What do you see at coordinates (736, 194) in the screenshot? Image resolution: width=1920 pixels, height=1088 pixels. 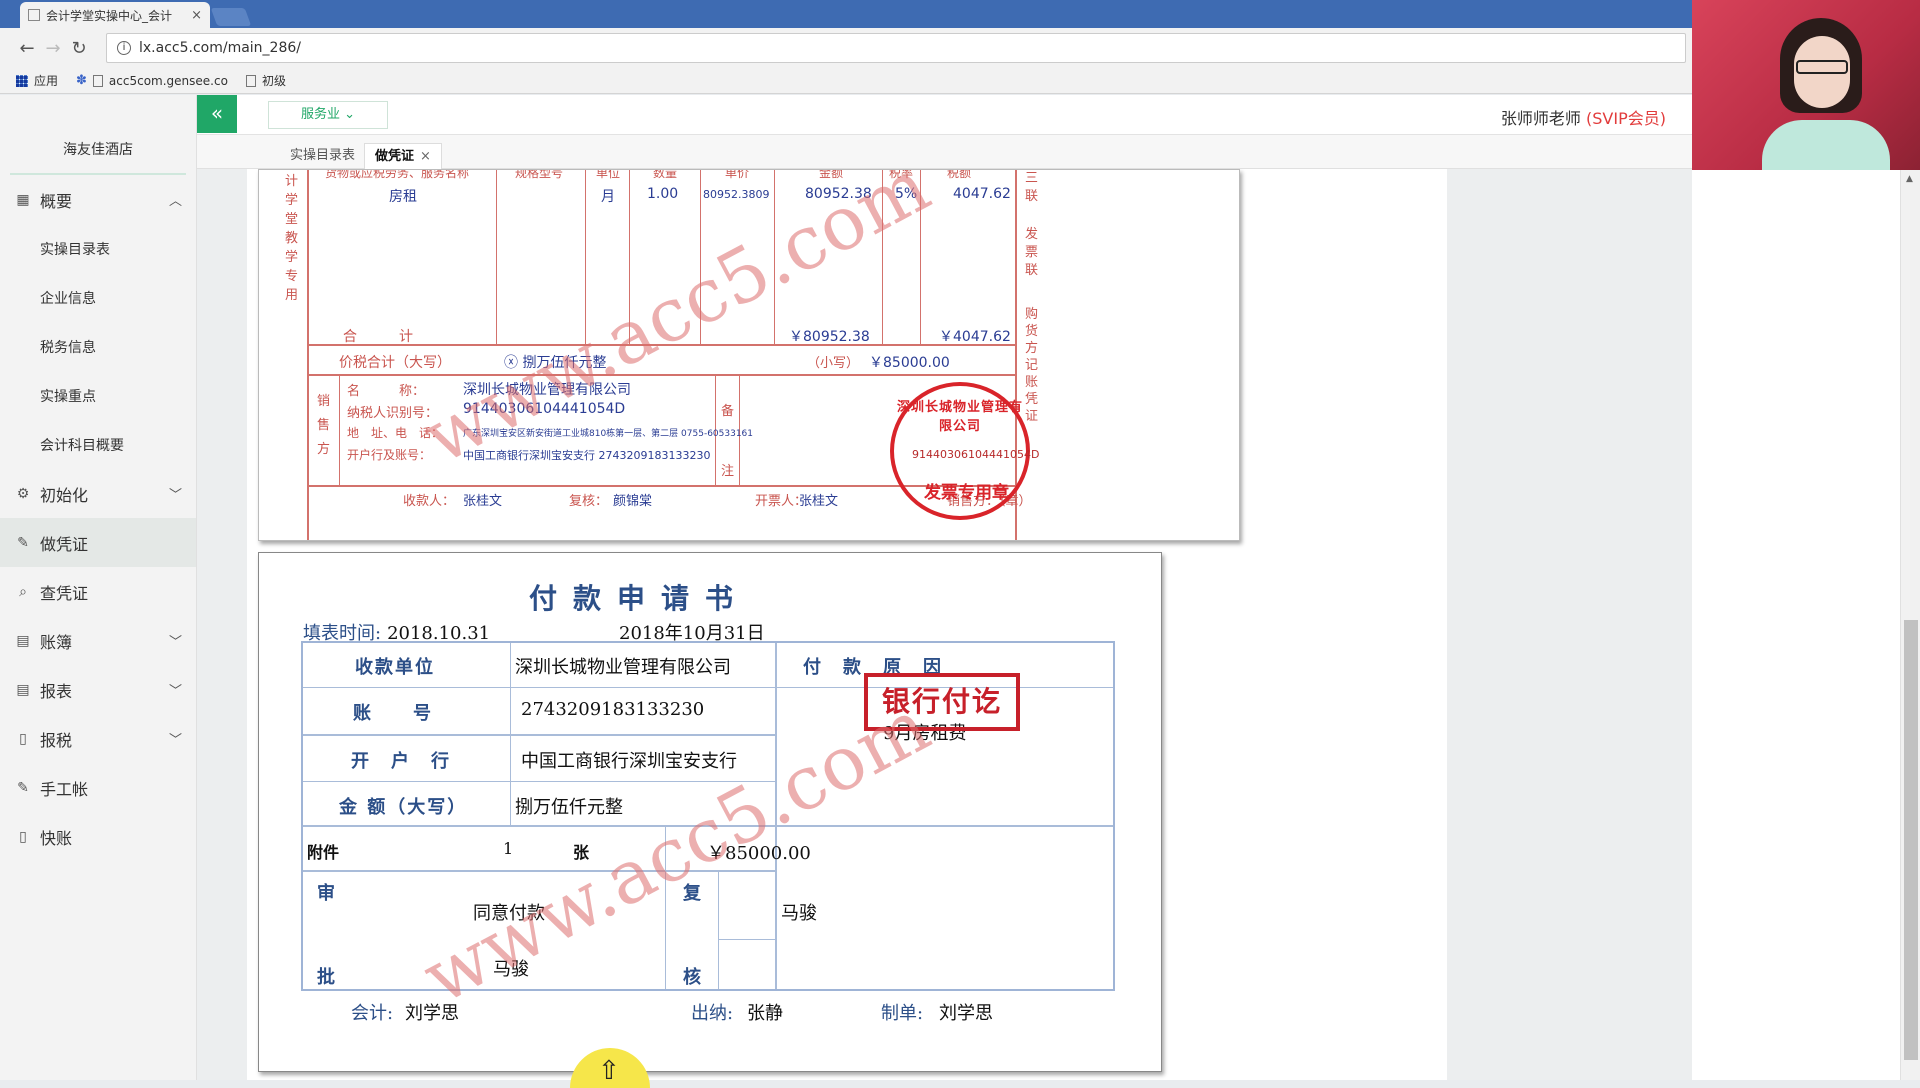 I see `invoice-item-price: 80952.3809` at bounding box center [736, 194].